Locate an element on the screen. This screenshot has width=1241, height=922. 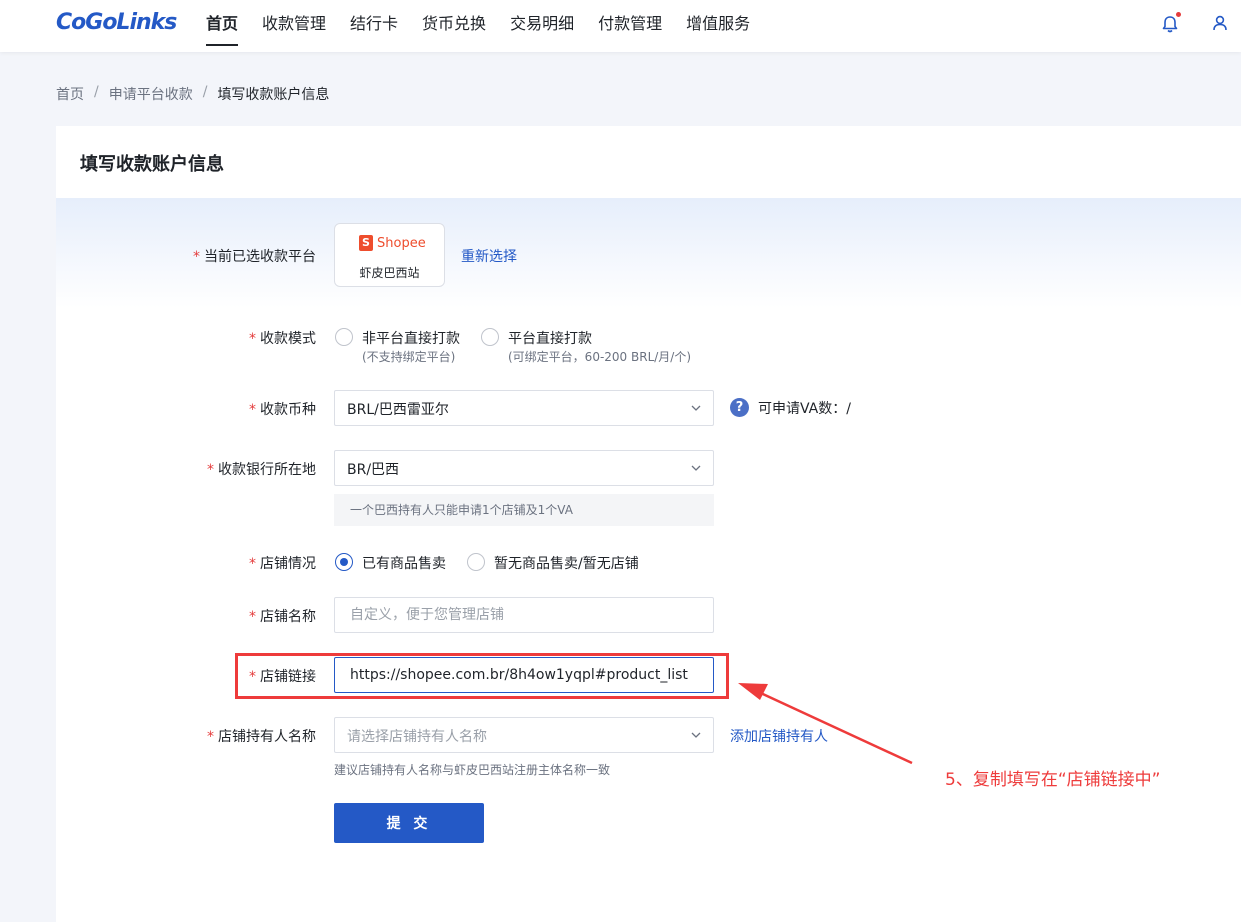
nav-item-transactions: 交易明细 is located at coordinates (542, 26).